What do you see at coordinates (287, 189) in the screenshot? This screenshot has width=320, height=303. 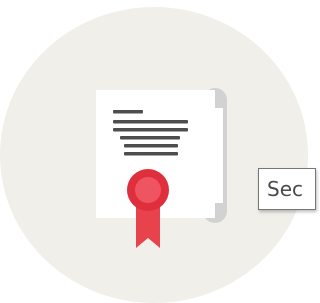 I see `tooltip: Sec` at bounding box center [287, 189].